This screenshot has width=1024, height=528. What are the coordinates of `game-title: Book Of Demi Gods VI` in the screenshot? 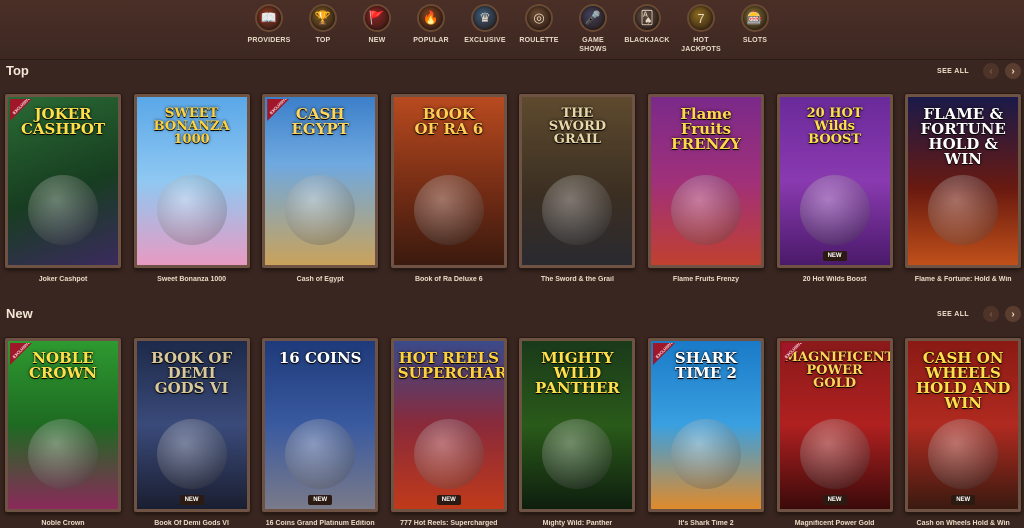 It's located at (192, 523).